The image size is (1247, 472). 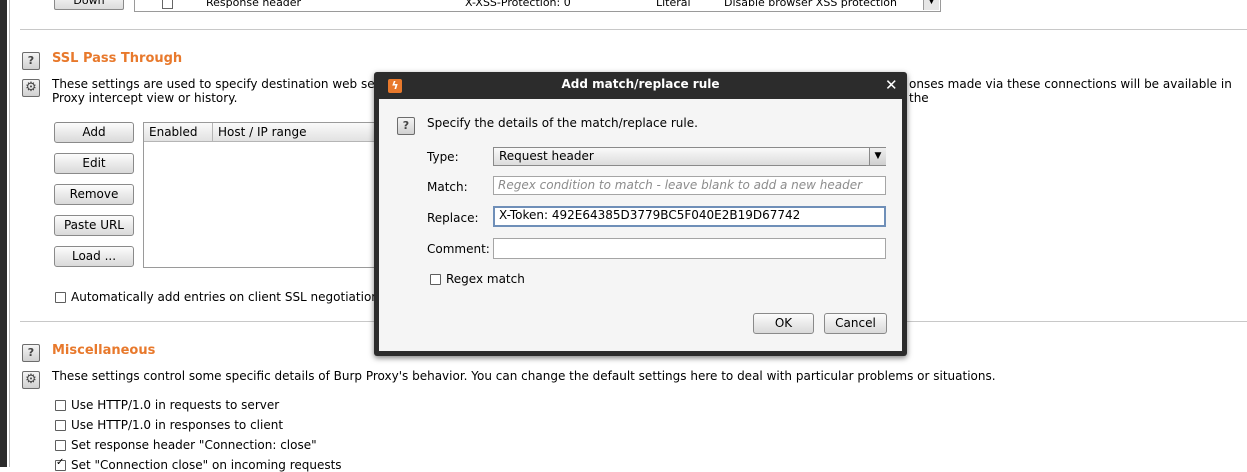 I want to click on match-label: Match:, so click(x=447, y=187).